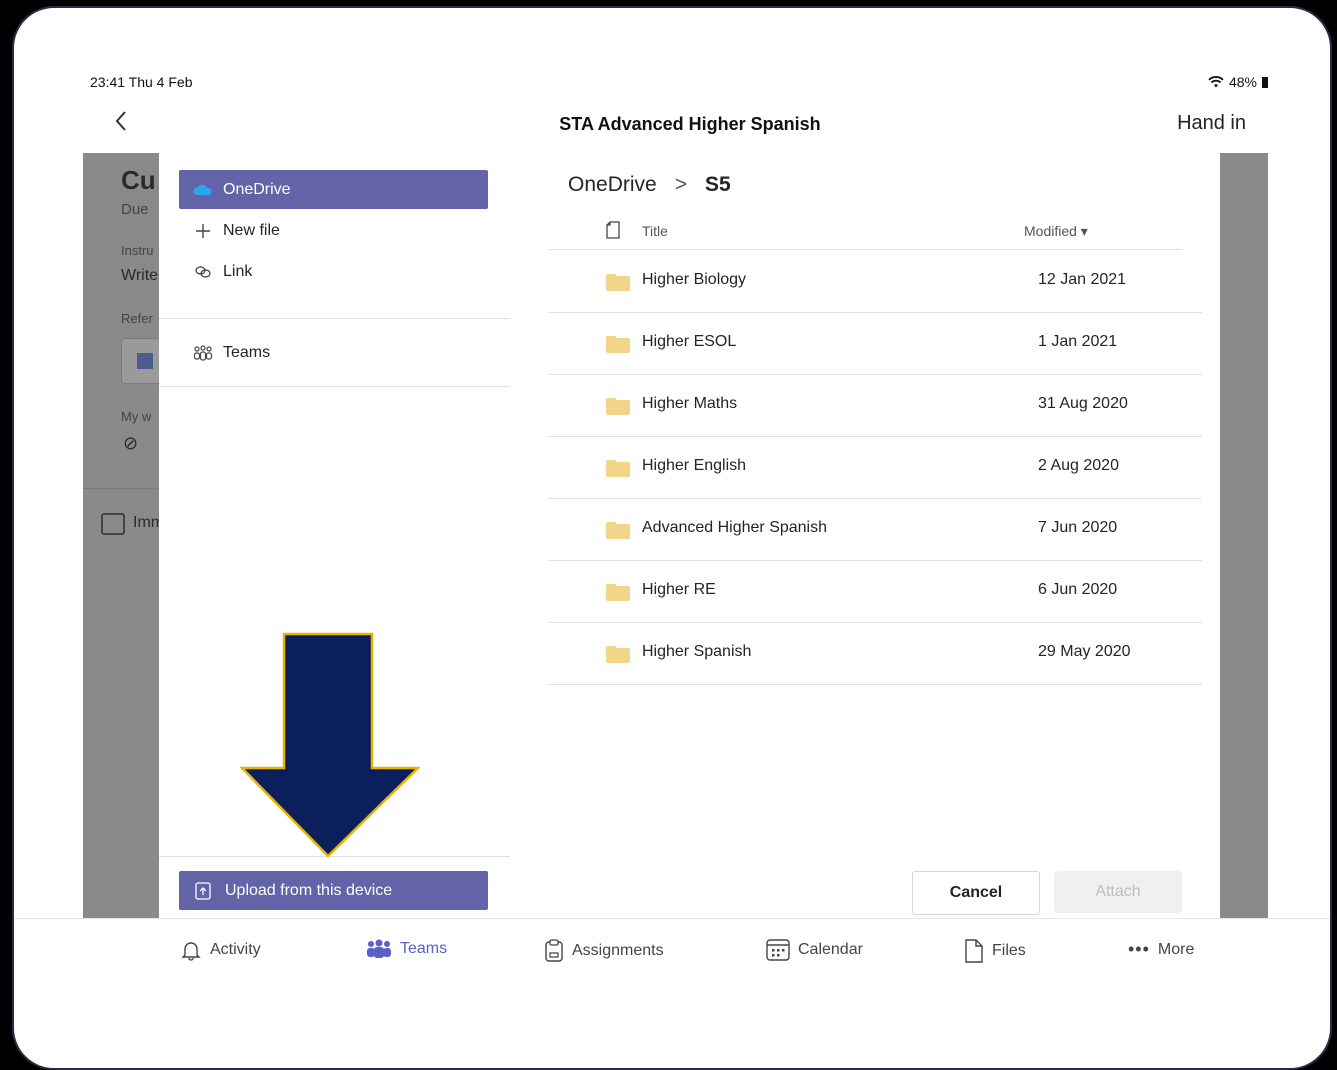 The width and height of the screenshot is (1337, 1070). What do you see at coordinates (140, 275) in the screenshot?
I see `instructions-text: Write` at bounding box center [140, 275].